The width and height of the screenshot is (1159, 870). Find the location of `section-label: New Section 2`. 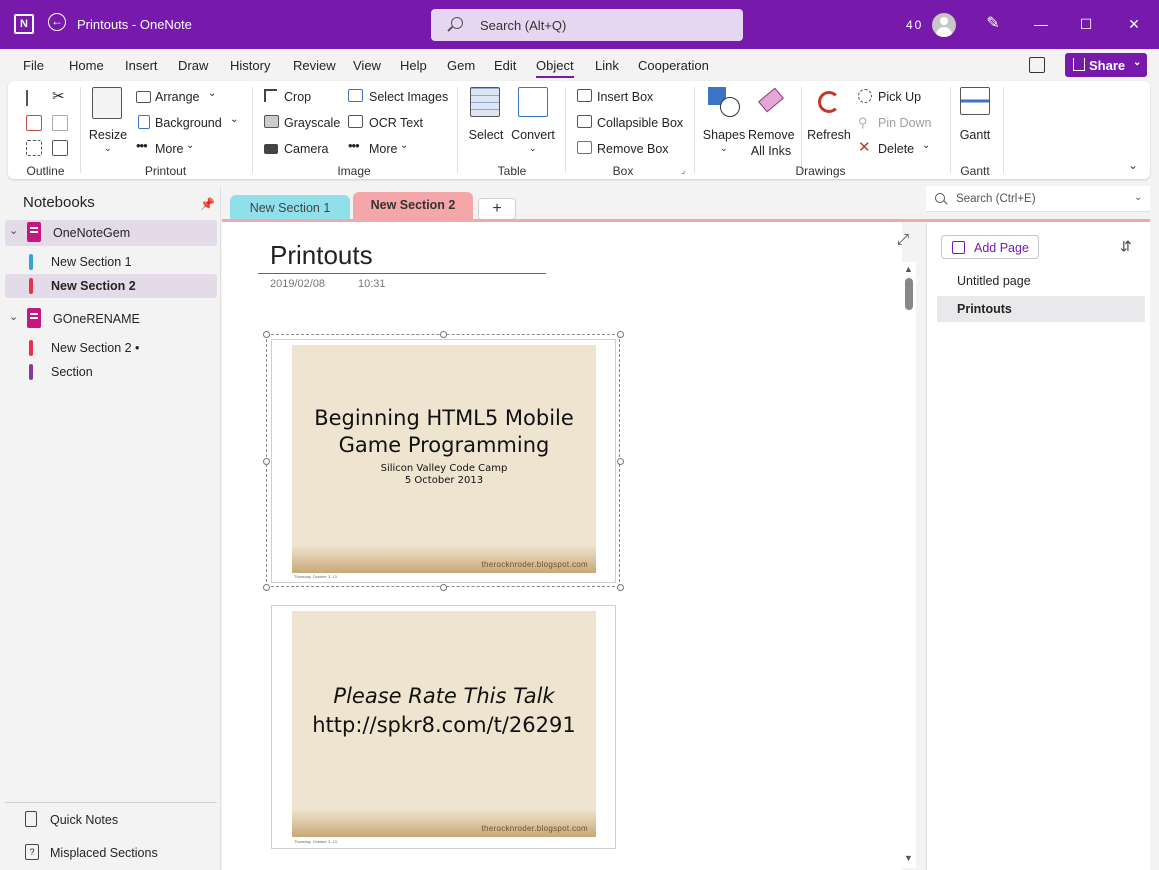

section-label: New Section 2 is located at coordinates (93, 286).